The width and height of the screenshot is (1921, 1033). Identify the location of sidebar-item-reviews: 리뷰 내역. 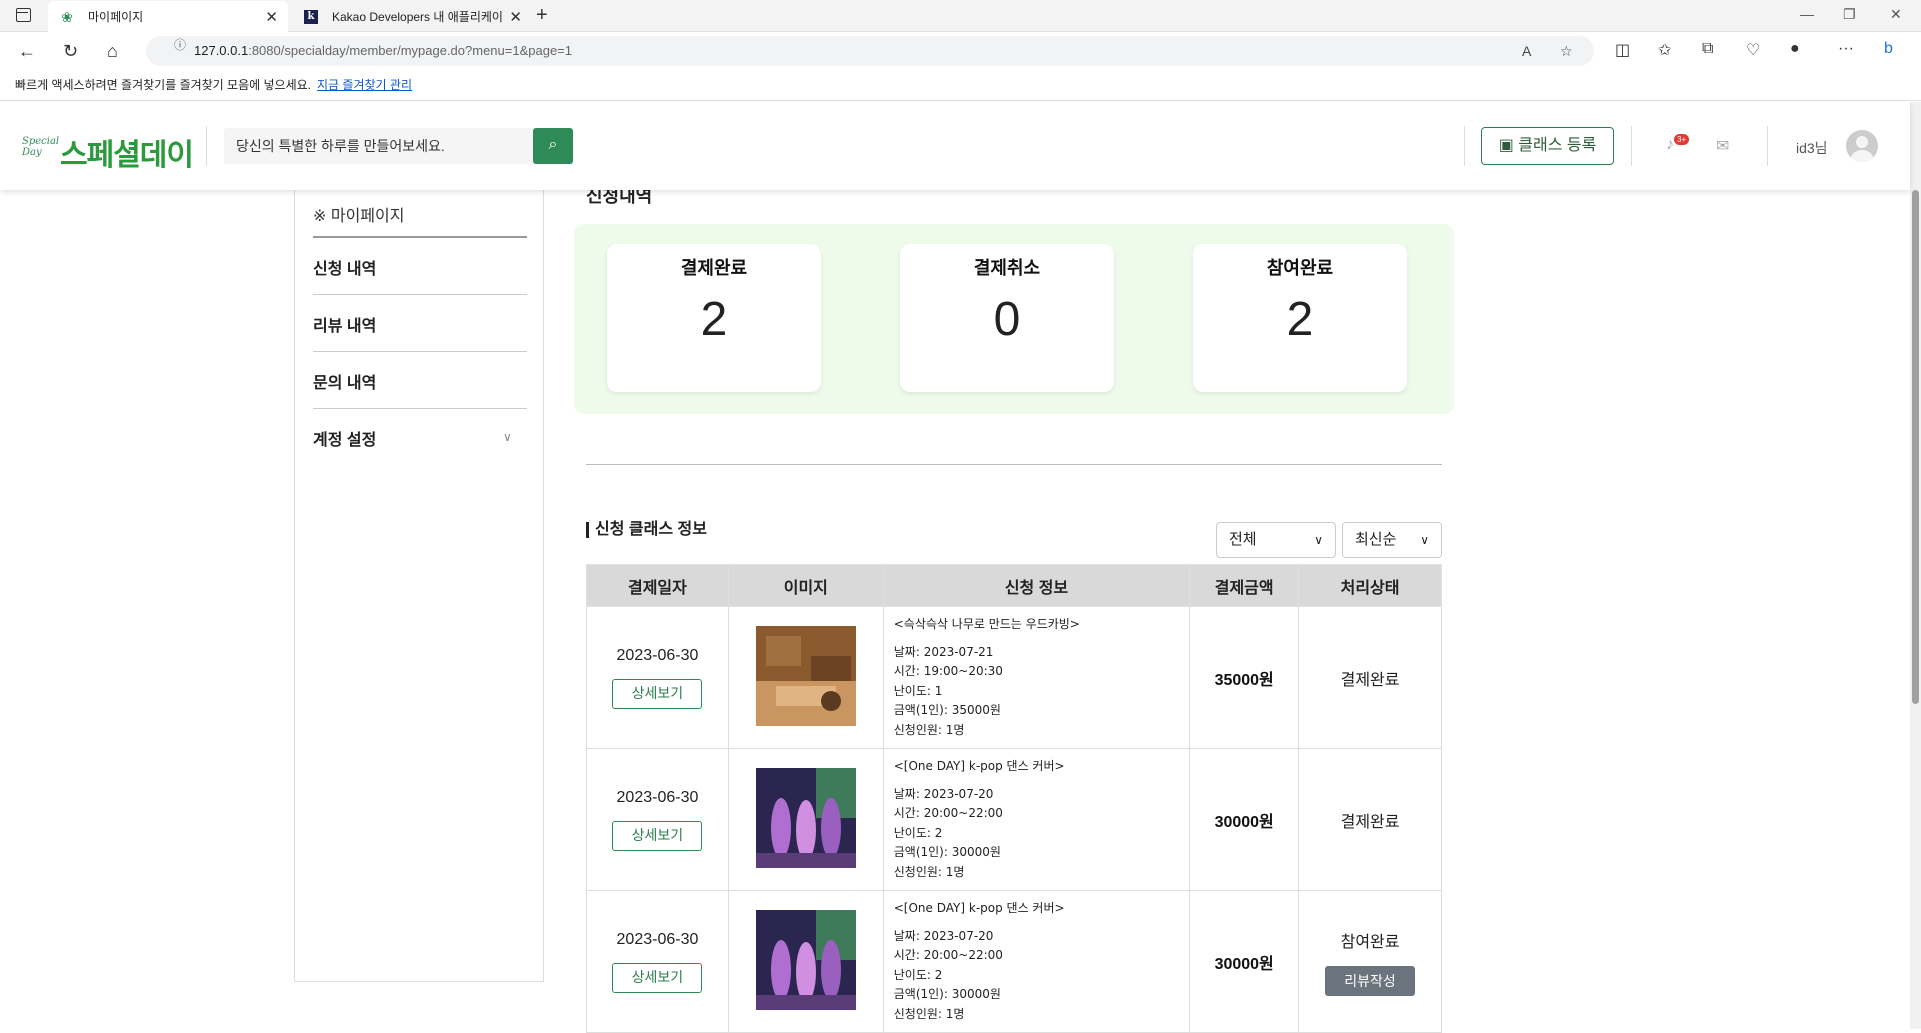
(344, 324).